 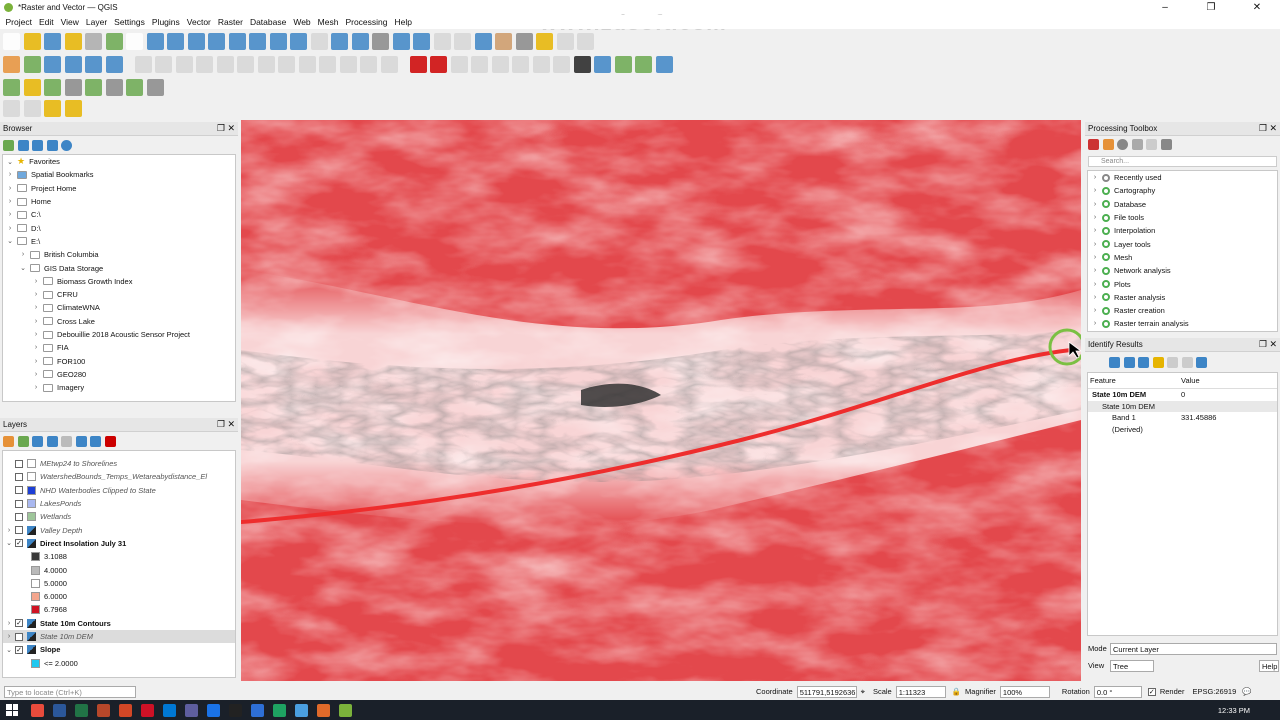 What do you see at coordinates (119, 360) in the screenshot?
I see `browser-item: › FOR100` at bounding box center [119, 360].